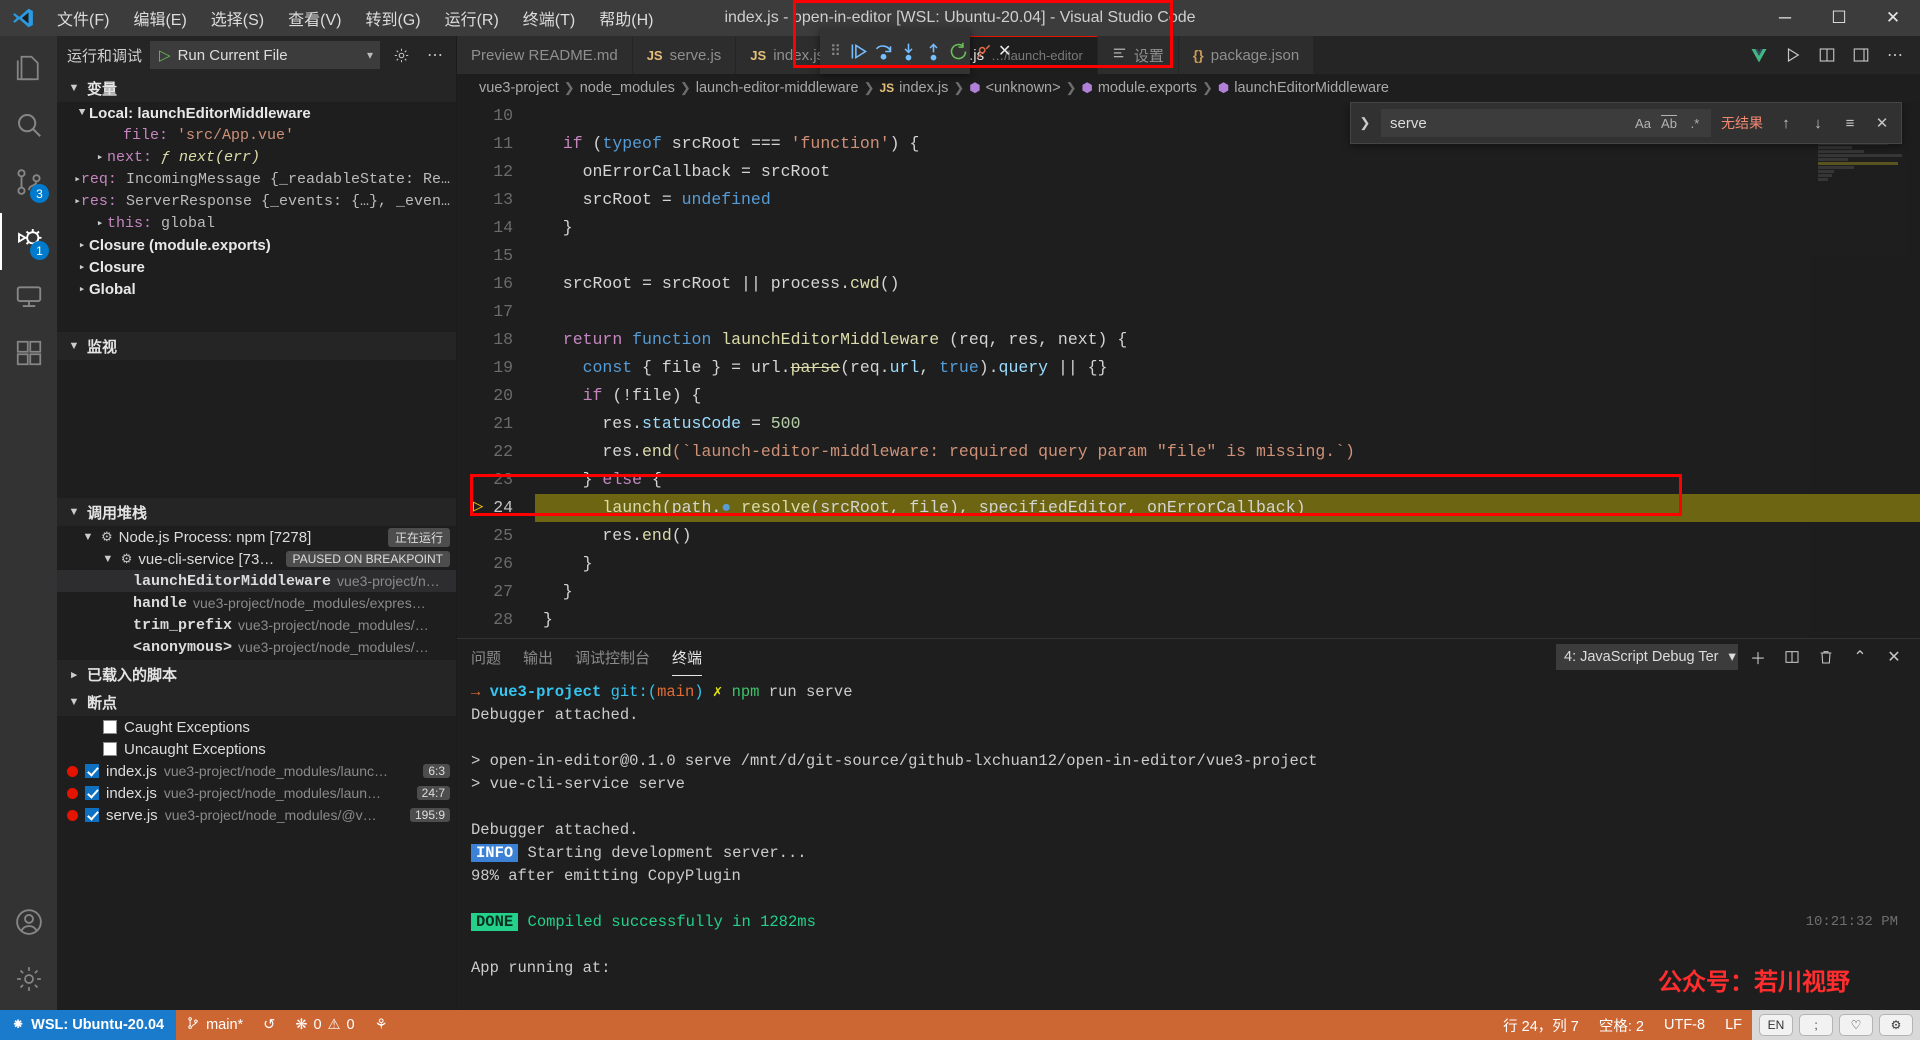 The height and width of the screenshot is (1040, 1920). What do you see at coordinates (1827, 55) in the screenshot?
I see `split-editor-icon` at bounding box center [1827, 55].